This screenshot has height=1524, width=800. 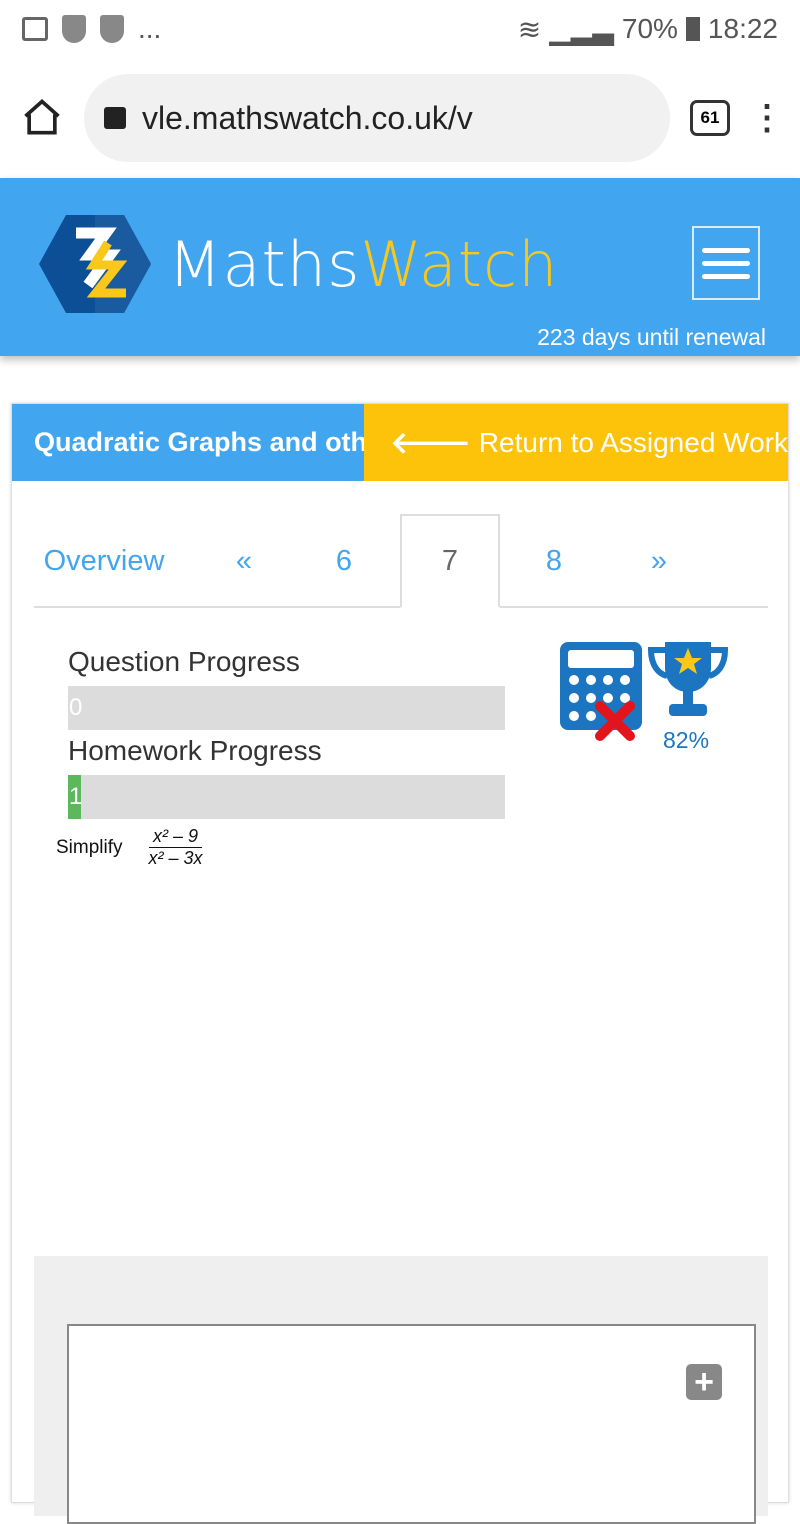 I want to click on brand-name: MathsWatch, so click(x=363, y=264).